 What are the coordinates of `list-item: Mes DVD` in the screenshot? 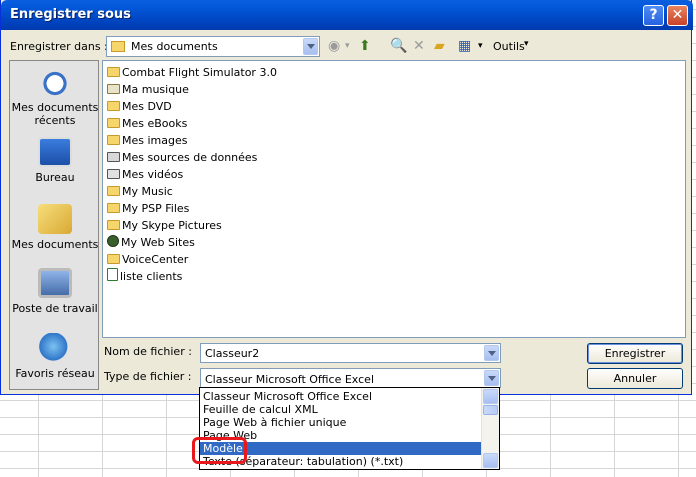 It's located at (139, 106).